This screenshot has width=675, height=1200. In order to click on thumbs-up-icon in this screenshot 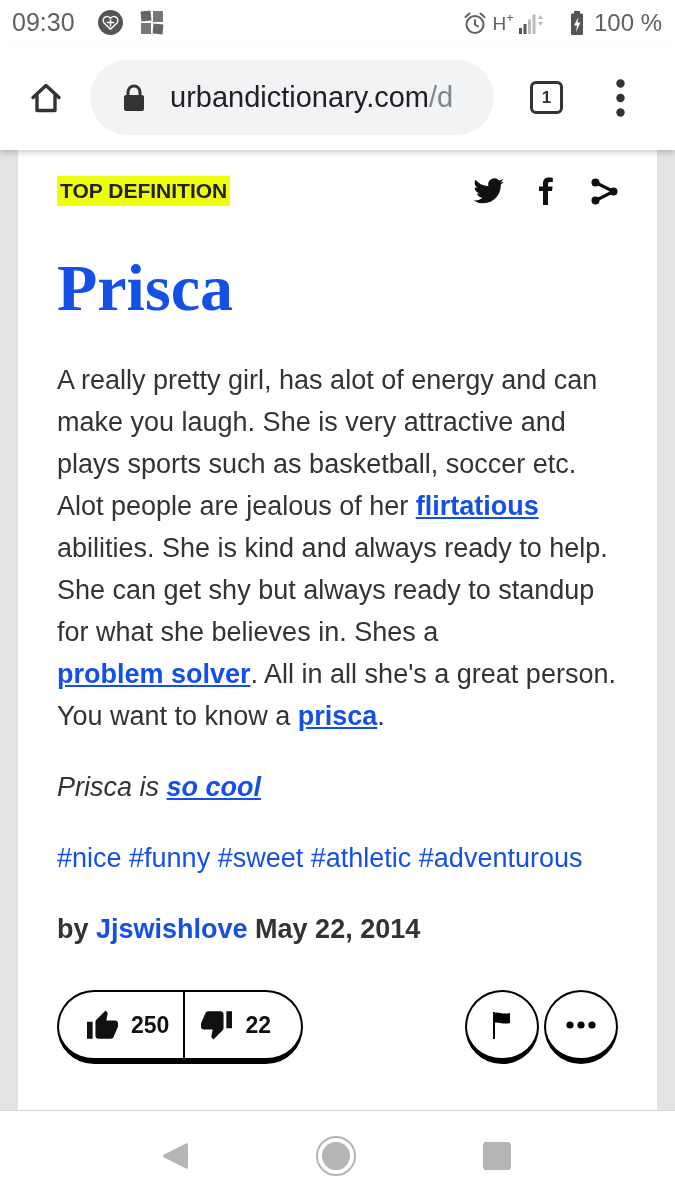, I will do `click(102, 1025)`.